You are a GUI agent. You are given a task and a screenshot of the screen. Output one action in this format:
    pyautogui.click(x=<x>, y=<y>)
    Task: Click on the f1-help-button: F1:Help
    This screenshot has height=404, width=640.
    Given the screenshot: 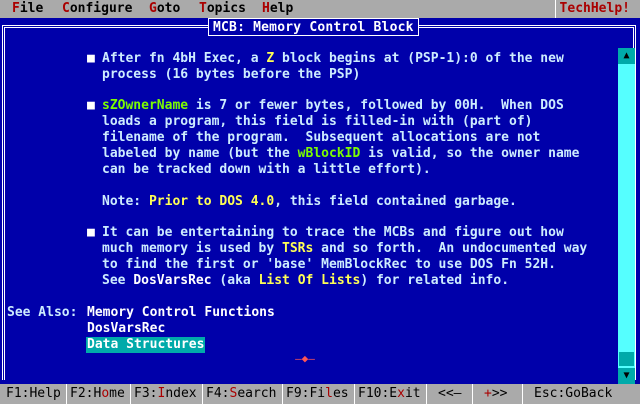 What is the action you would take?
    pyautogui.click(x=33, y=394)
    